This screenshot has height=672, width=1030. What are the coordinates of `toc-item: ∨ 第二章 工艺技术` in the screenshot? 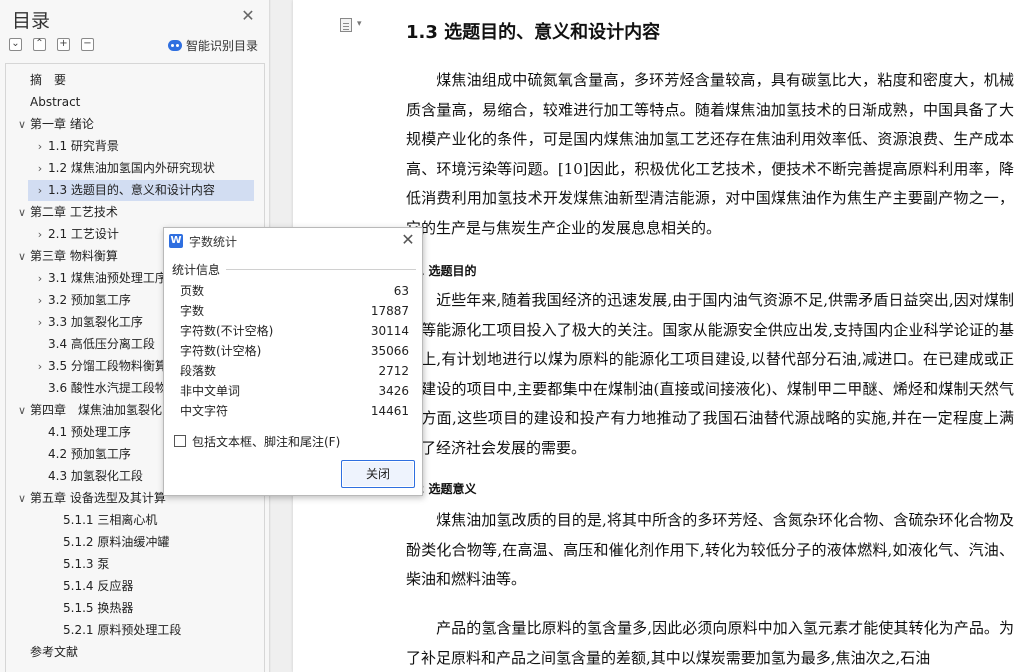 It's located at (135, 212).